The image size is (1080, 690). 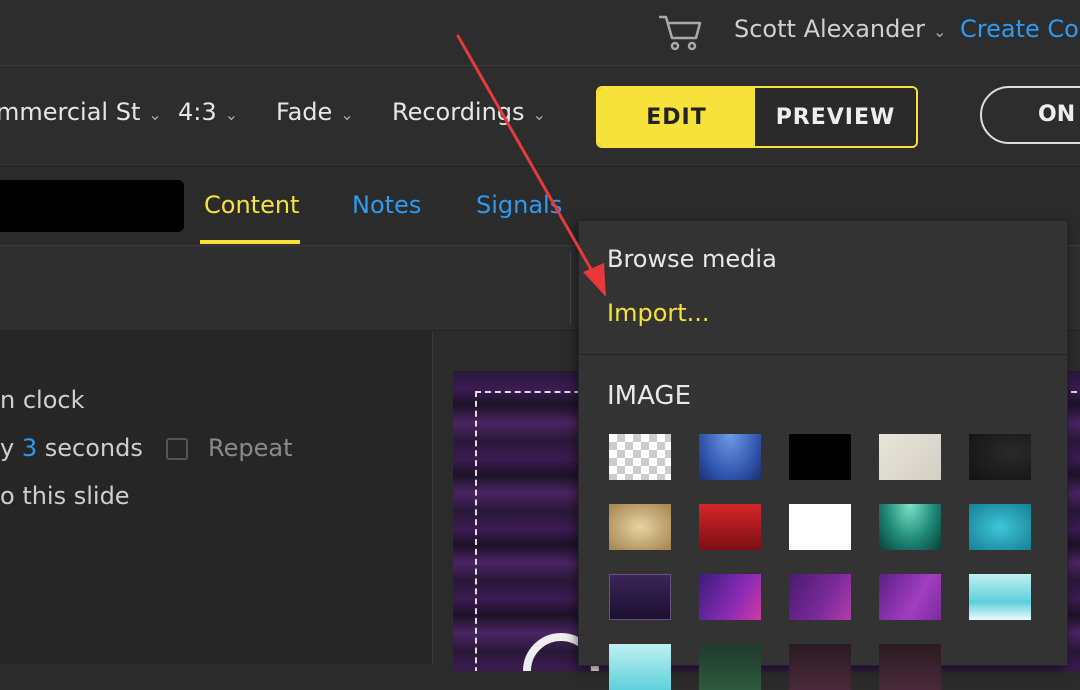 I want to click on transition-label: Fade, so click(x=304, y=112).